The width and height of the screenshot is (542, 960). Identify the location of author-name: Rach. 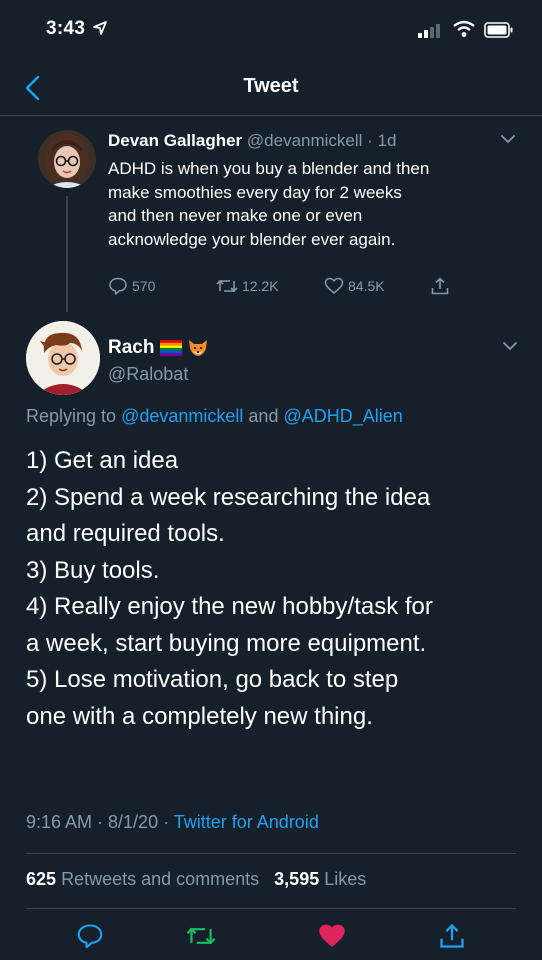
(131, 347).